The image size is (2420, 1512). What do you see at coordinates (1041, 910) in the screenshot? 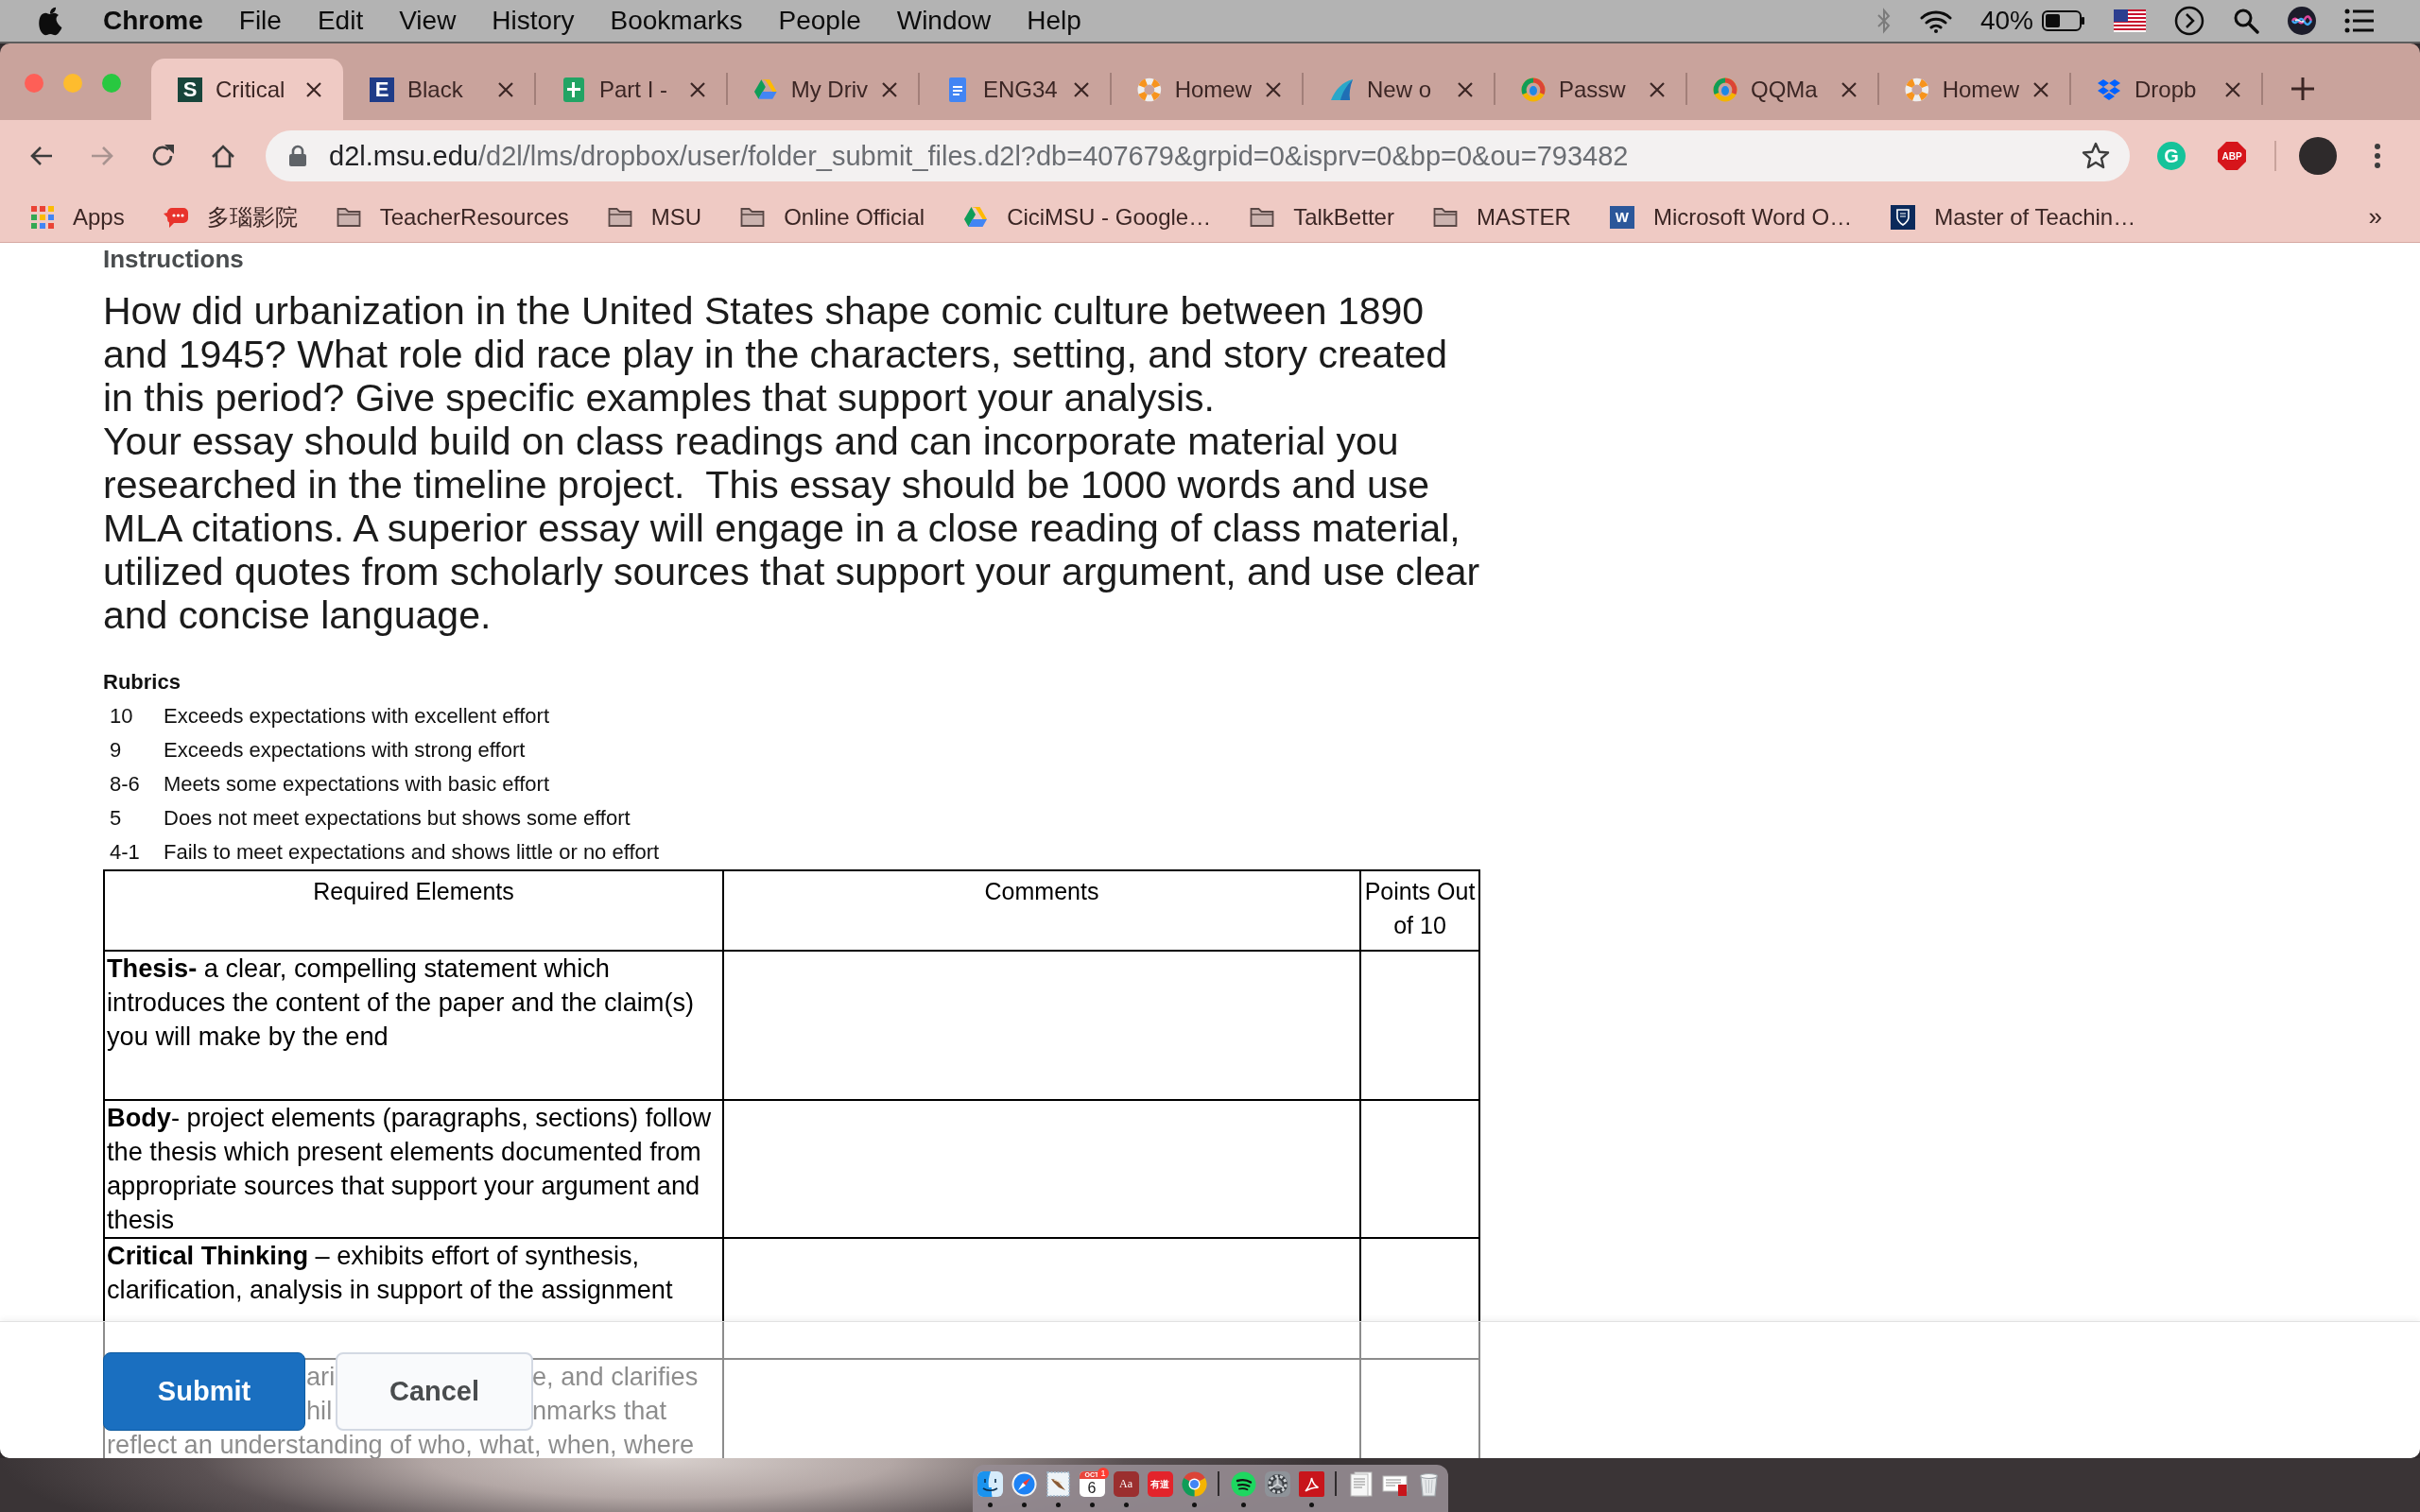
I see `column-header: Comments` at bounding box center [1041, 910].